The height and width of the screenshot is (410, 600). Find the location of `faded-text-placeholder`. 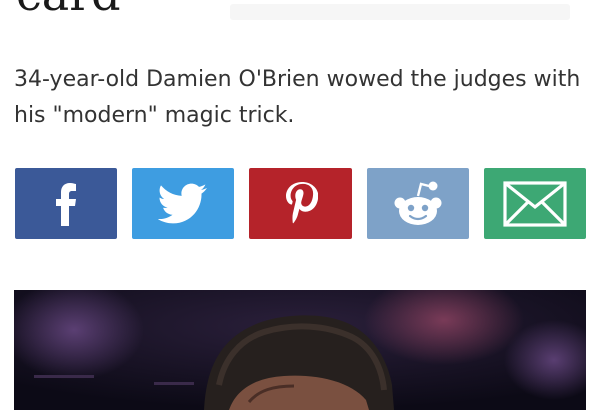

faded-text-placeholder is located at coordinates (400, 12).